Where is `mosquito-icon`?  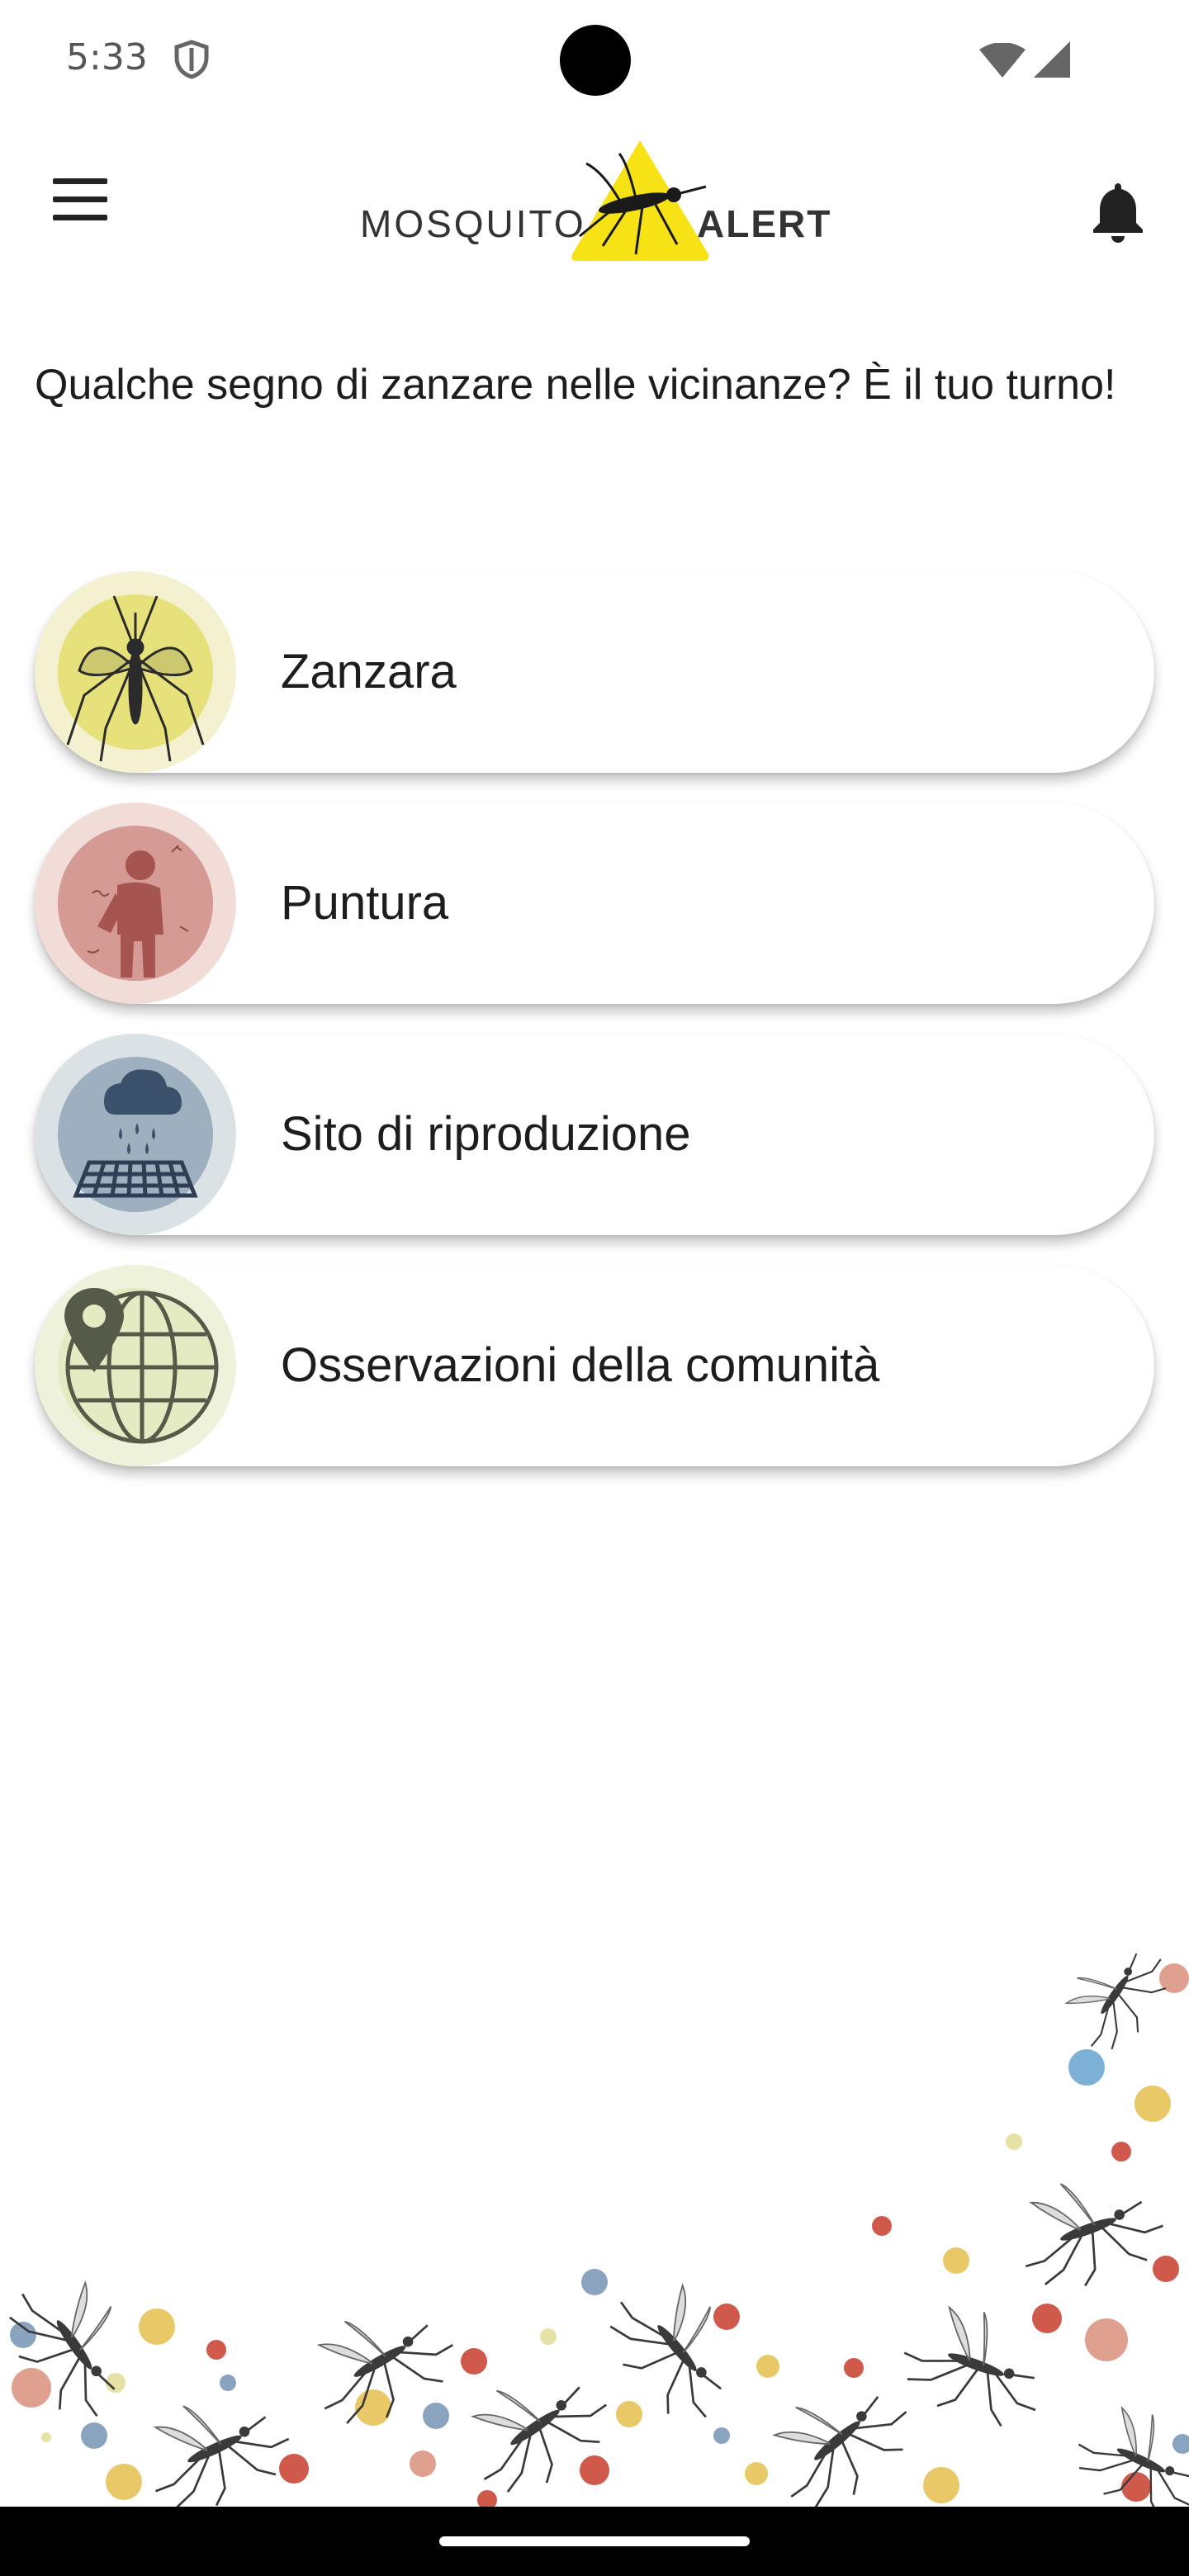 mosquito-icon is located at coordinates (135, 672).